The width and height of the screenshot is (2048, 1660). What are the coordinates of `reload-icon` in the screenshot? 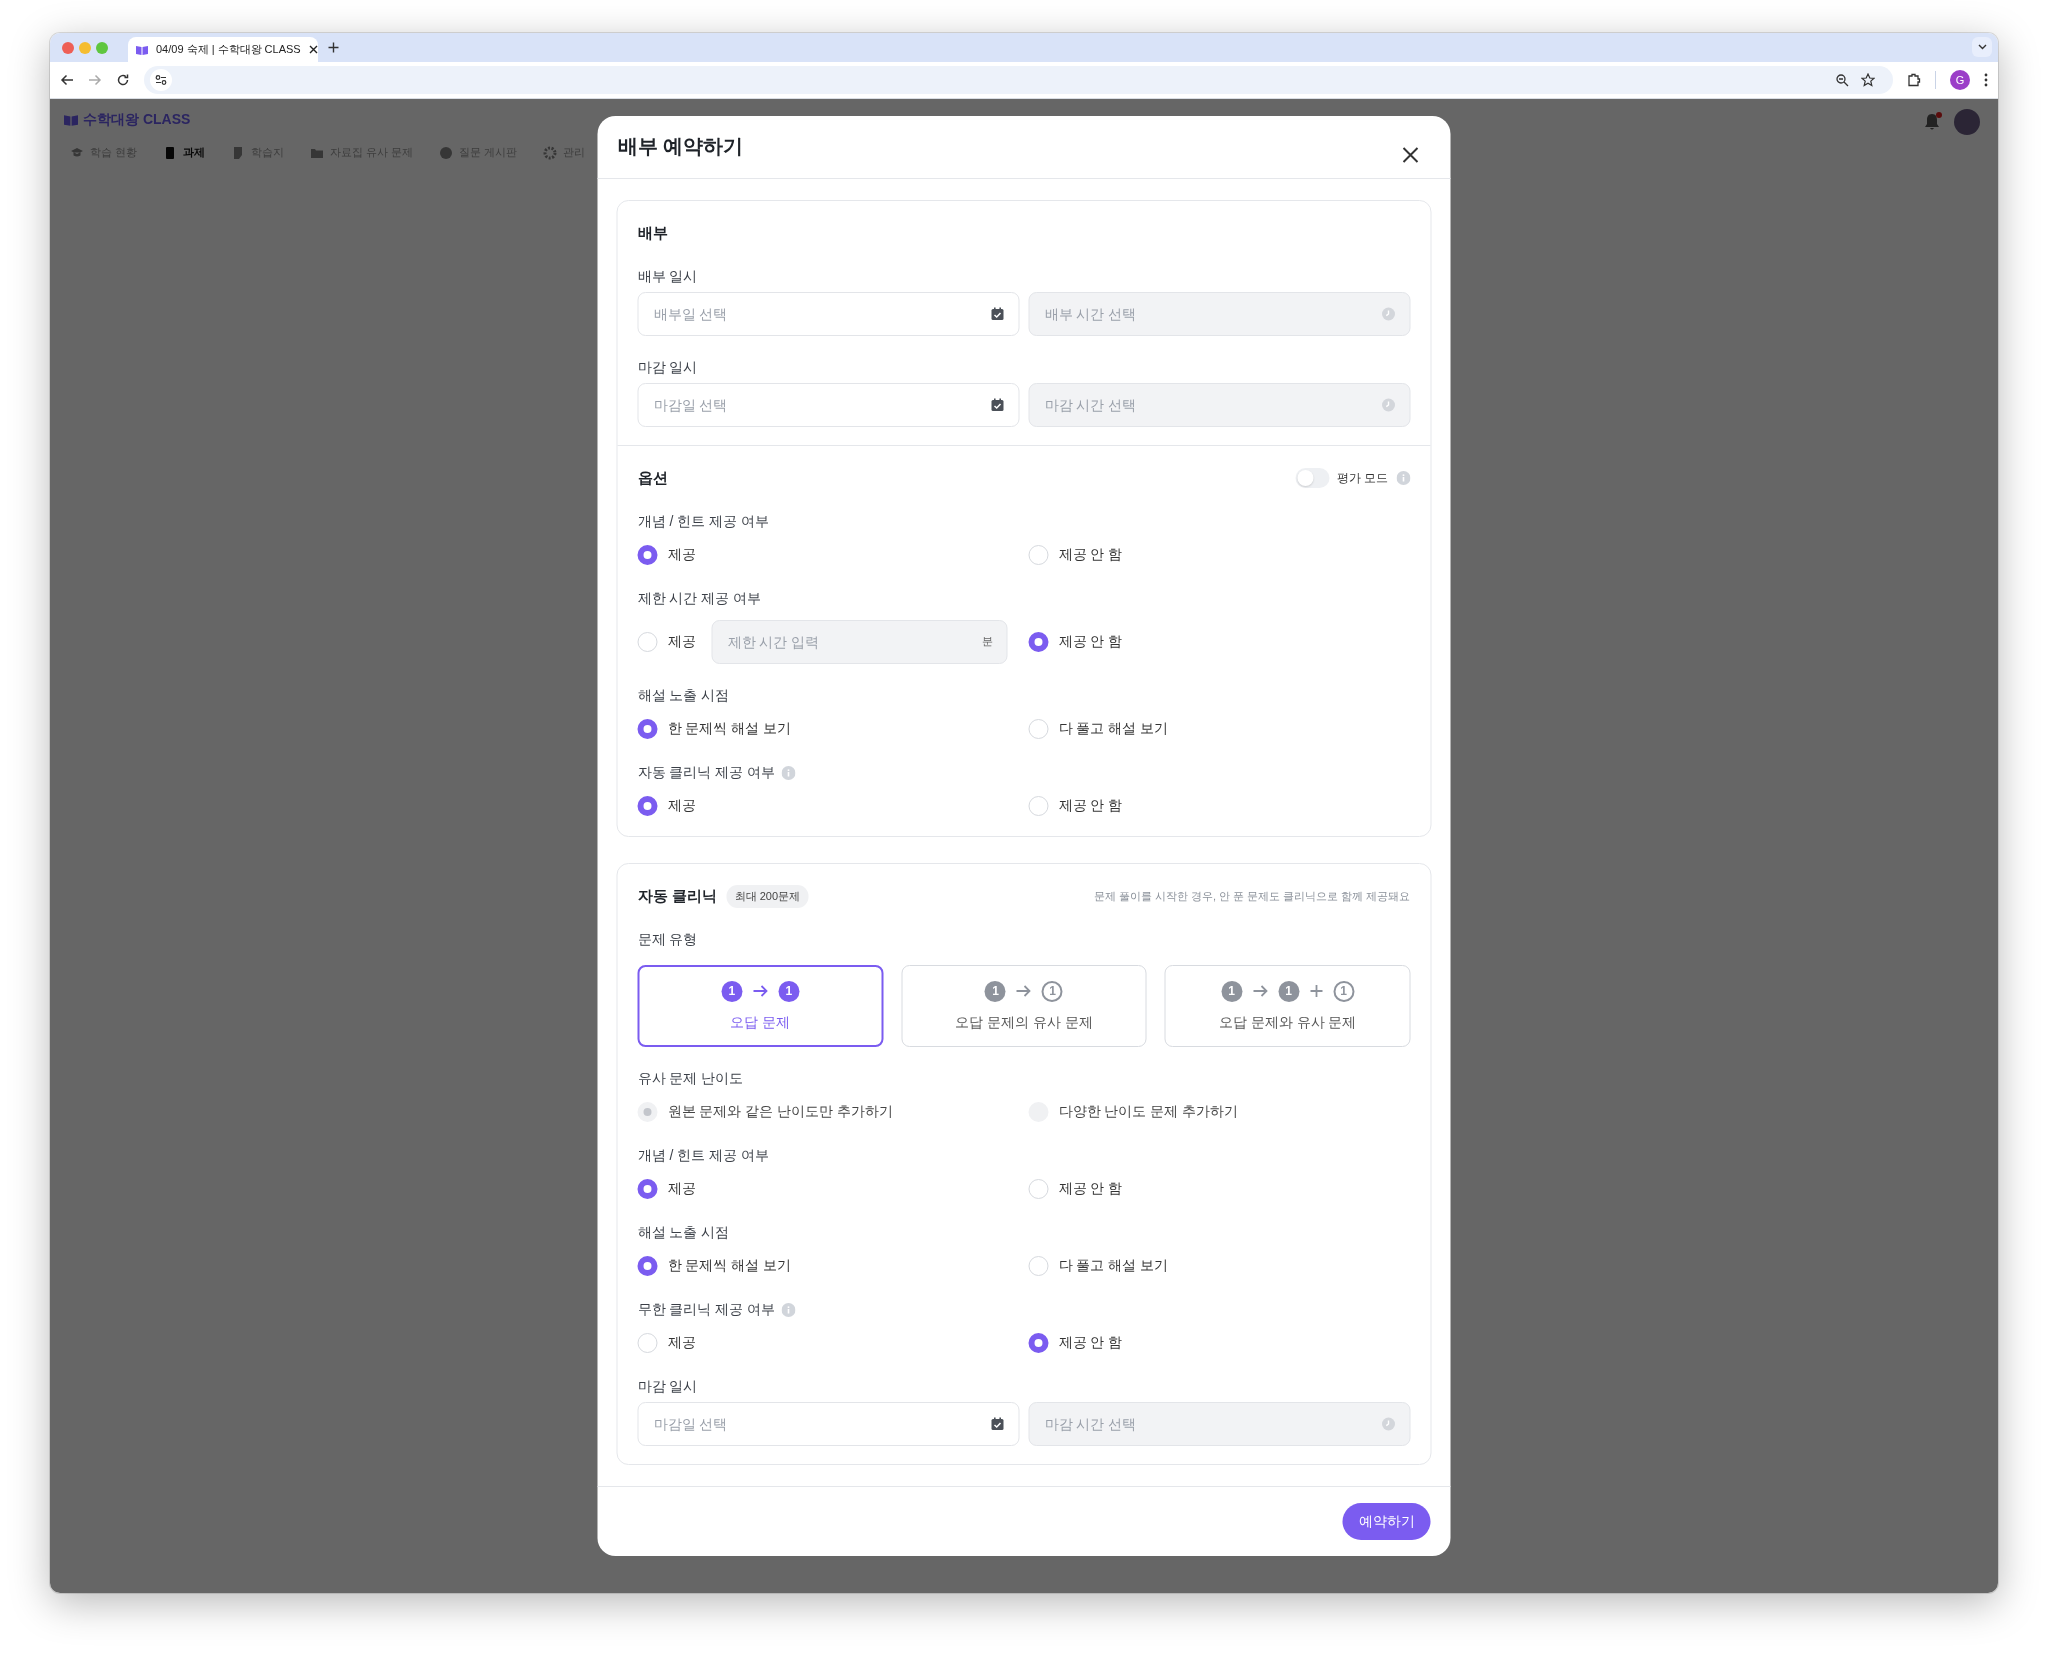 It's located at (123, 80).